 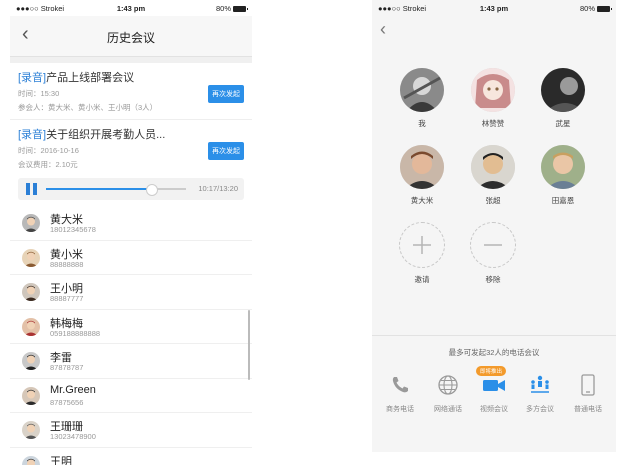 What do you see at coordinates (540, 384) in the screenshot?
I see `multi-party-icon` at bounding box center [540, 384].